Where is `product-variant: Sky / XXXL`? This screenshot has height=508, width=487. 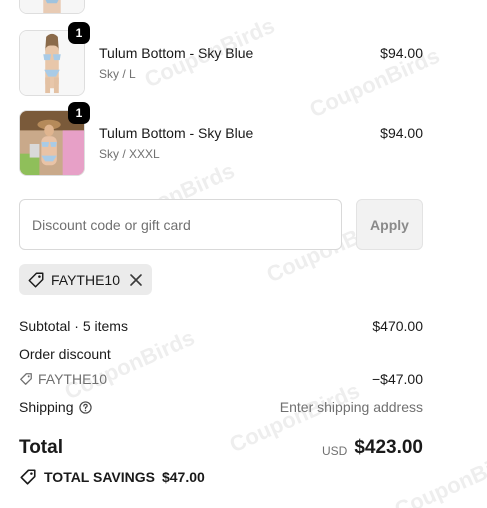
product-variant: Sky / XXXL is located at coordinates (129, 154).